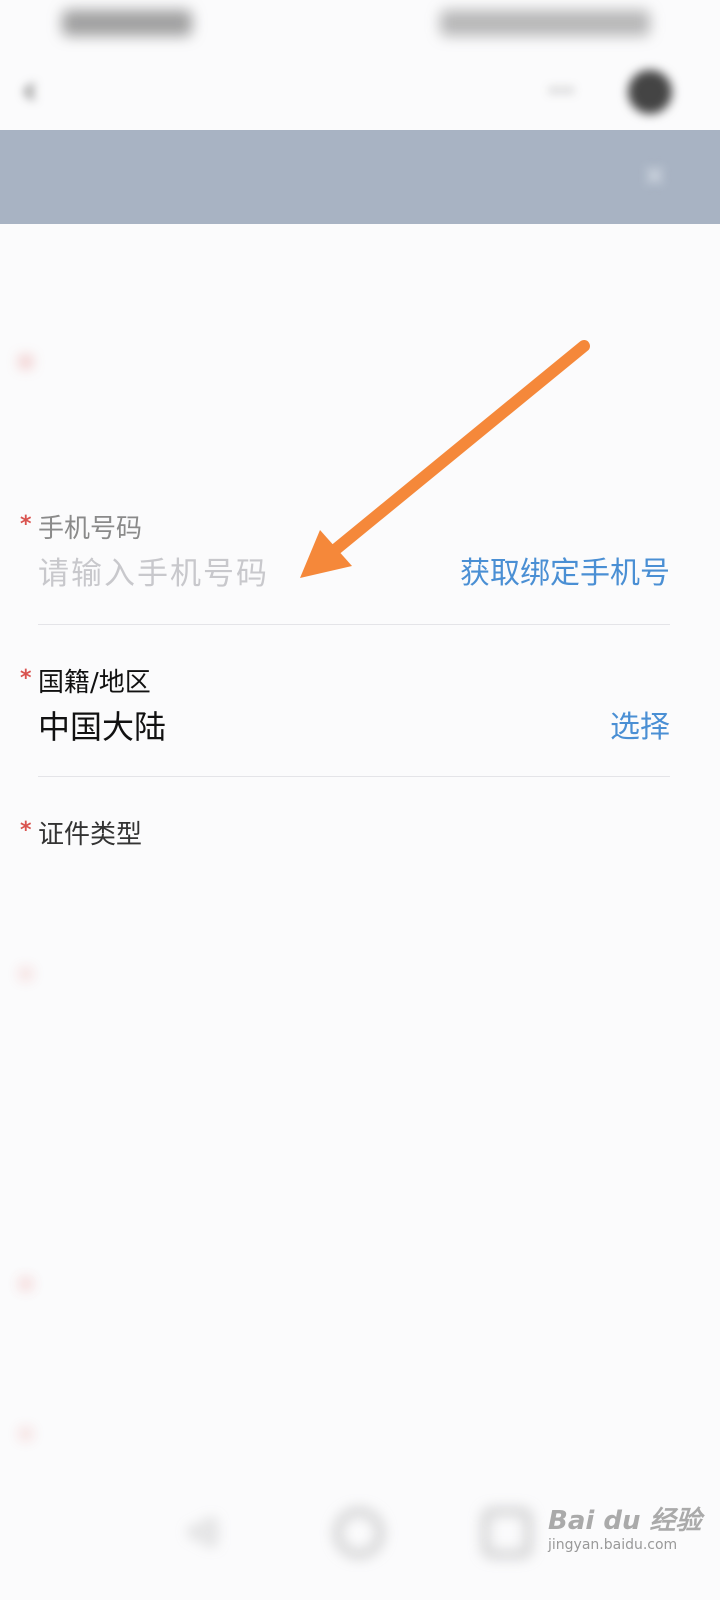  What do you see at coordinates (90, 835) in the screenshot?
I see `id-type-label: 证件类型` at bounding box center [90, 835].